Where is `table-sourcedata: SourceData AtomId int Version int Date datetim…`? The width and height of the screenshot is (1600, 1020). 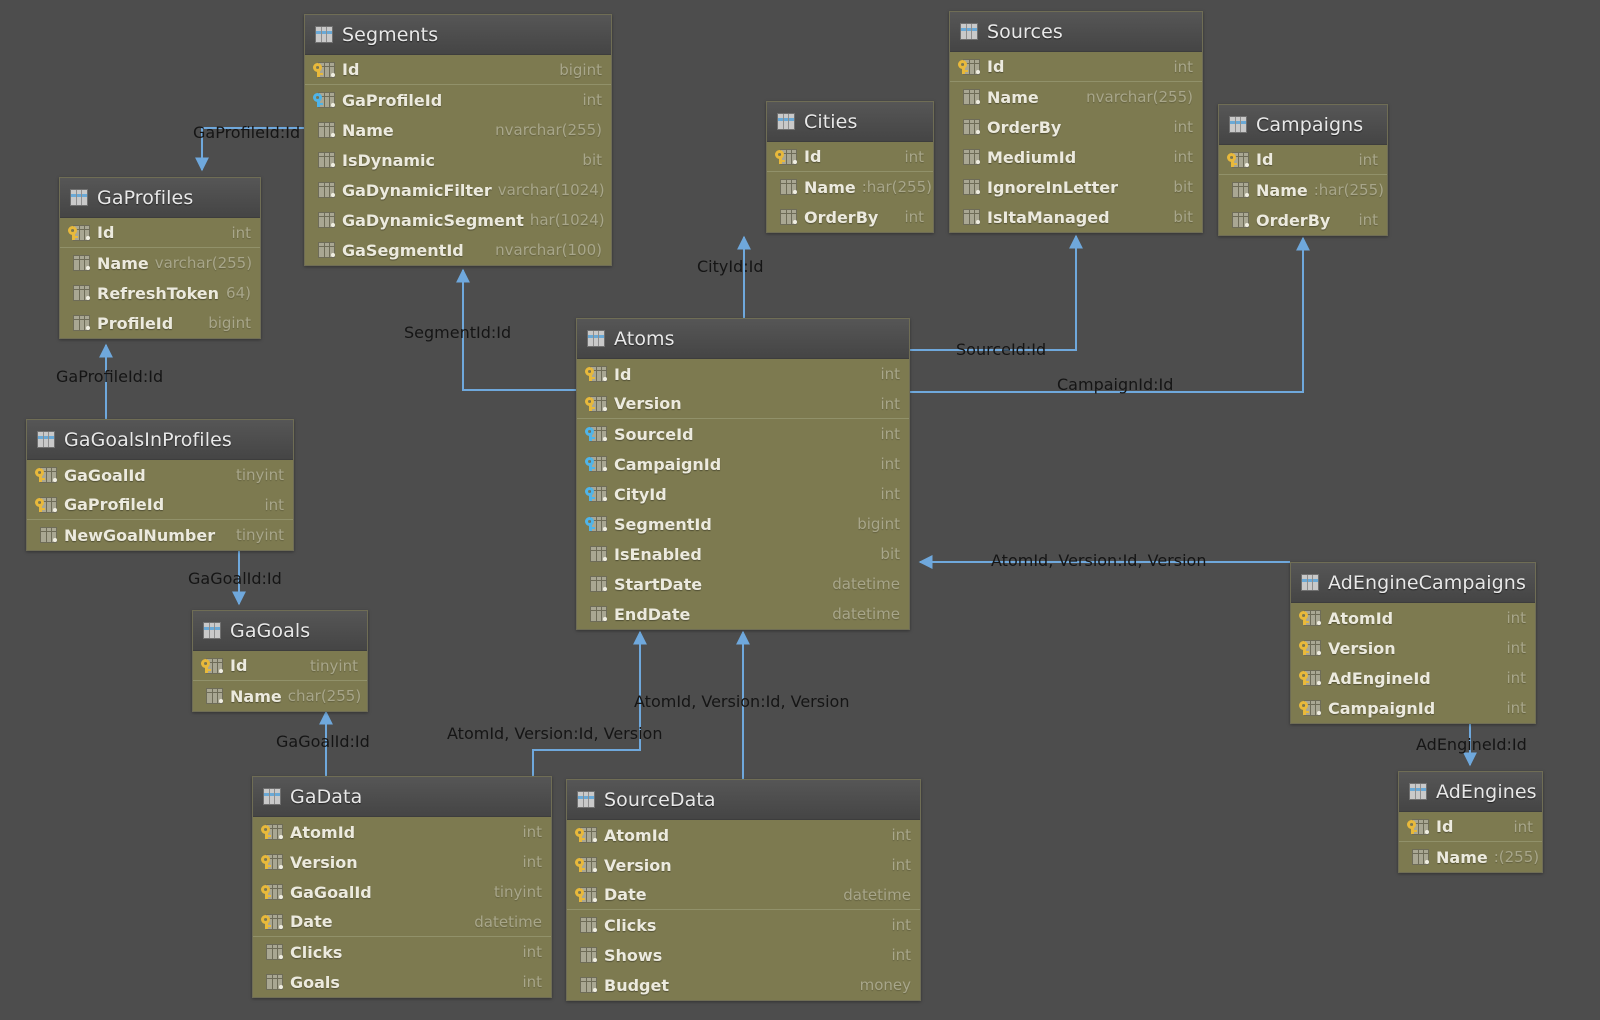
table-sourcedata: SourceData AtomId int Version int Date datetim… is located at coordinates (743, 890).